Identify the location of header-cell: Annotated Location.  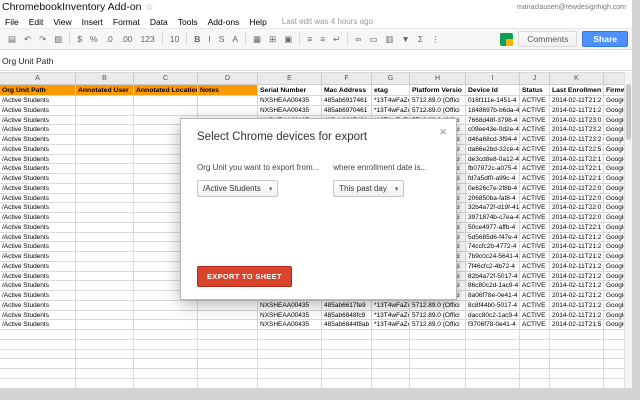
(166, 90).